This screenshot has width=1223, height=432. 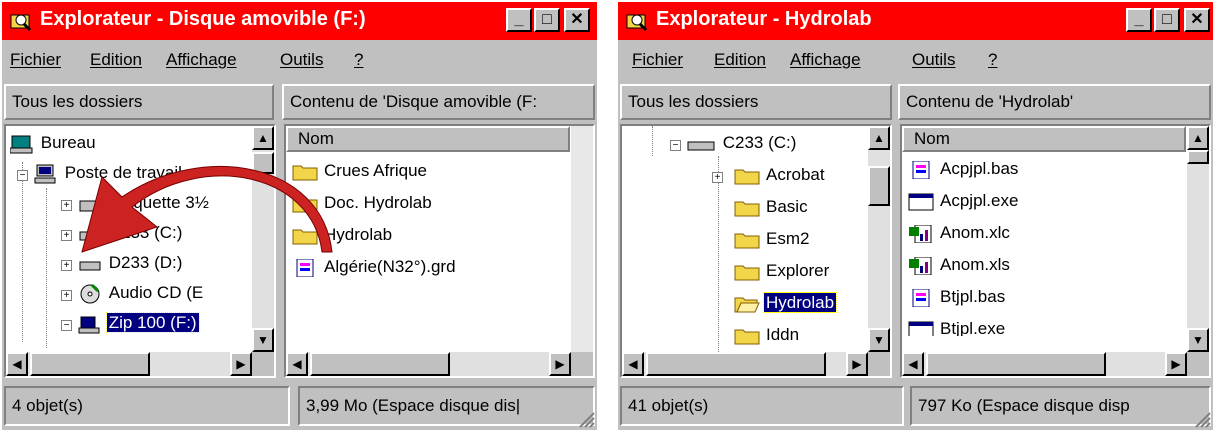 I want to click on status-object-count: 4 objet(s), so click(x=147, y=406).